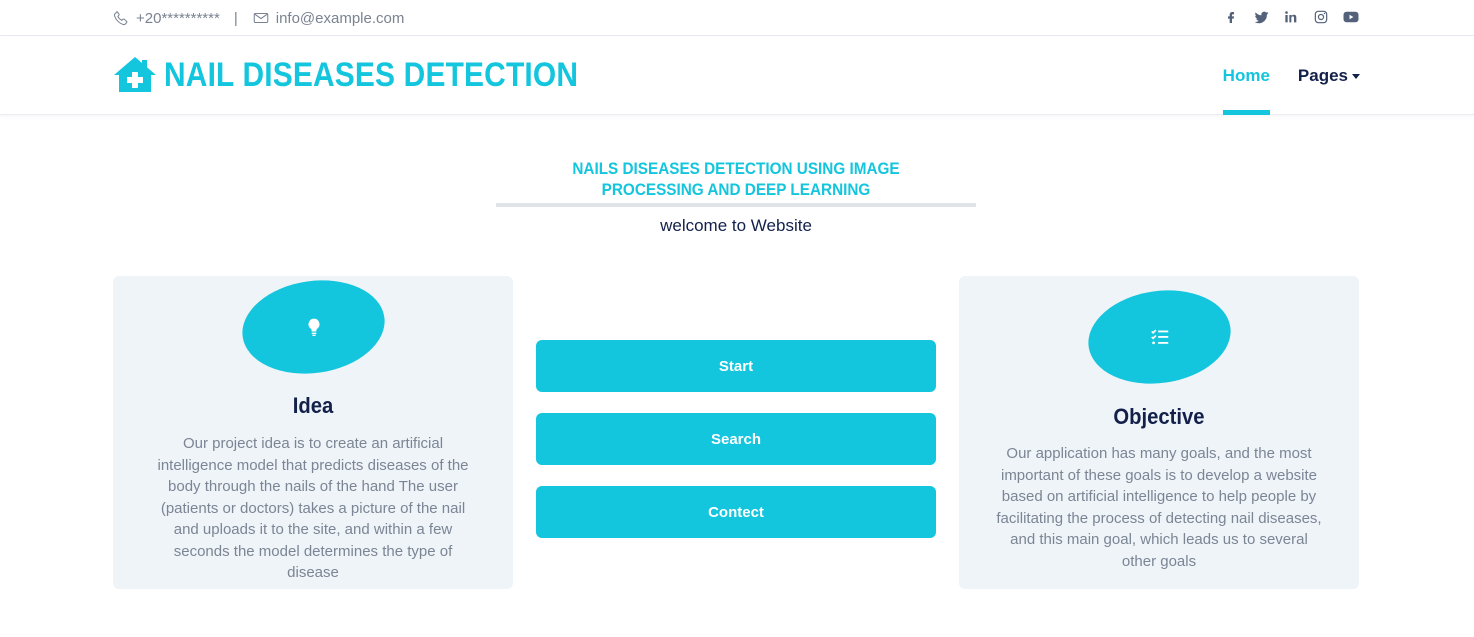 The image size is (1474, 637). Describe the element at coordinates (1322, 75) in the screenshot. I see `nav-pages-label: Pages` at that location.